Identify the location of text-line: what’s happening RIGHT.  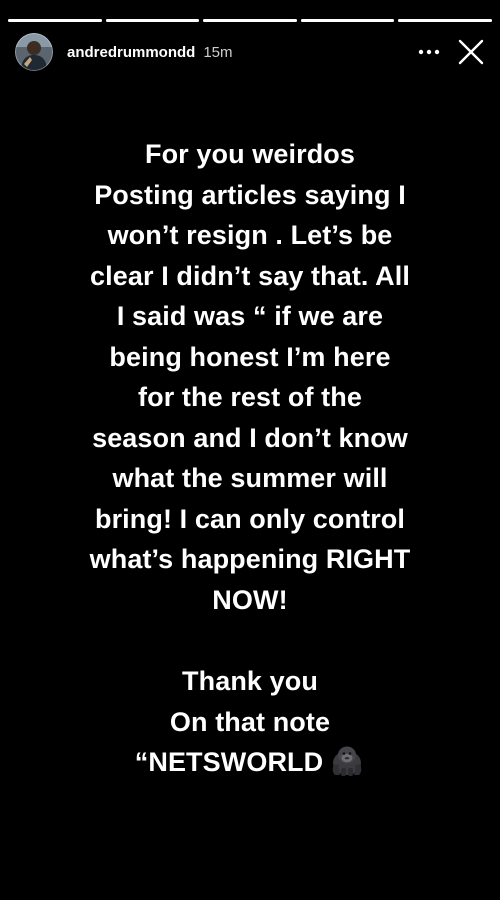
(250, 559).